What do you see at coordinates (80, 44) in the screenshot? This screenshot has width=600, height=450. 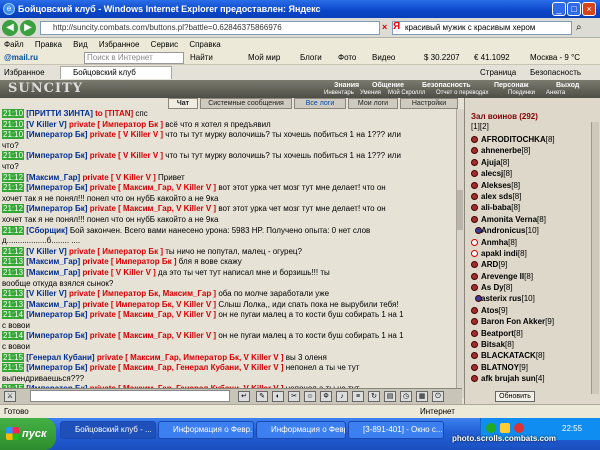 I see `menu-view: Вид` at bounding box center [80, 44].